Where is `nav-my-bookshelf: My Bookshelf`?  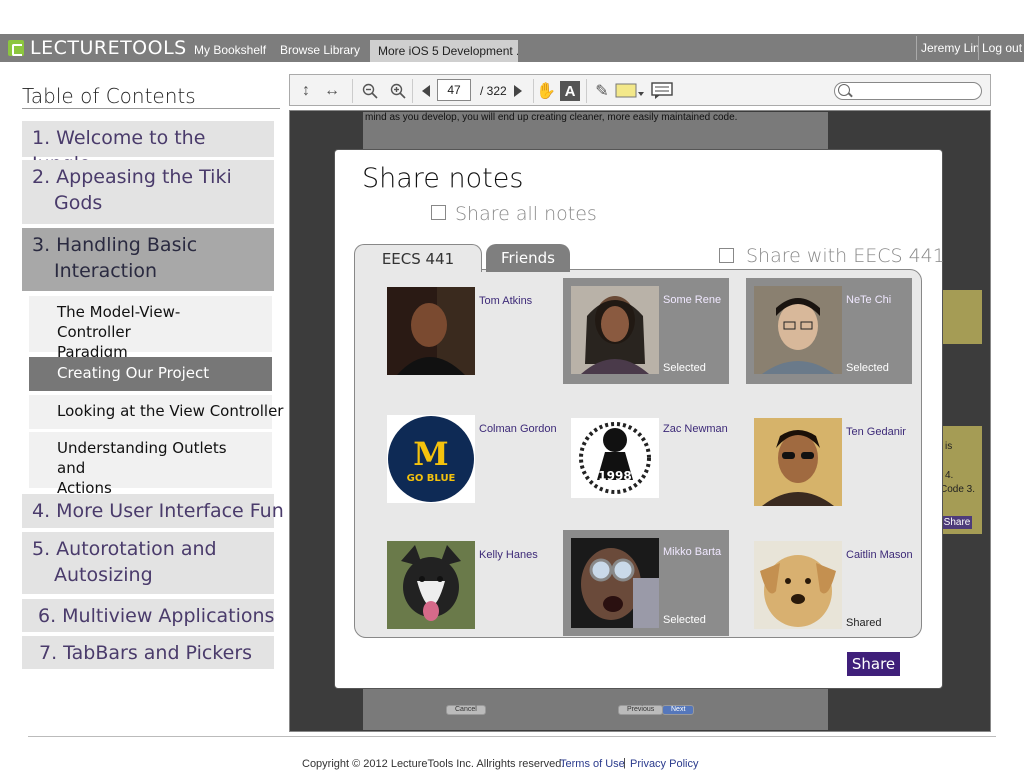
nav-my-bookshelf: My Bookshelf is located at coordinates (230, 50).